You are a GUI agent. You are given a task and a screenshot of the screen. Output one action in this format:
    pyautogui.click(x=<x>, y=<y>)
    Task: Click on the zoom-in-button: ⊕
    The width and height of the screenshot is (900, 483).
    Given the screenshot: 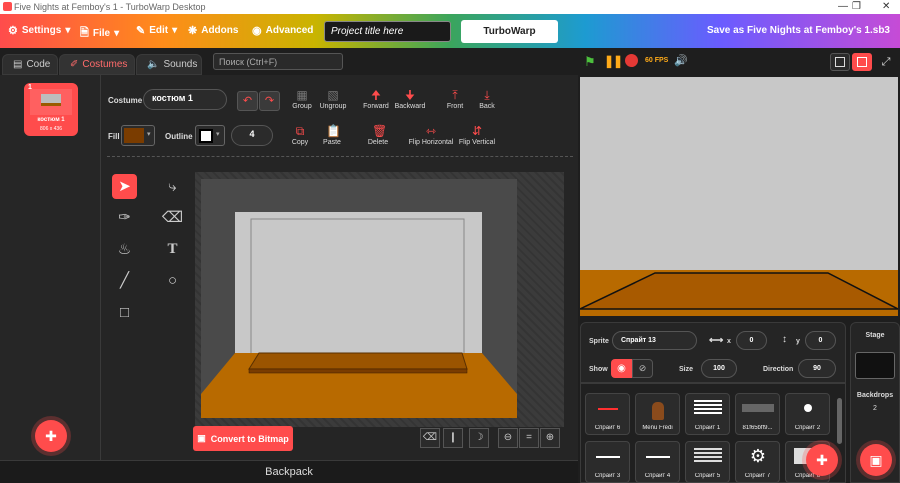 What is the action you would take?
    pyautogui.click(x=550, y=438)
    